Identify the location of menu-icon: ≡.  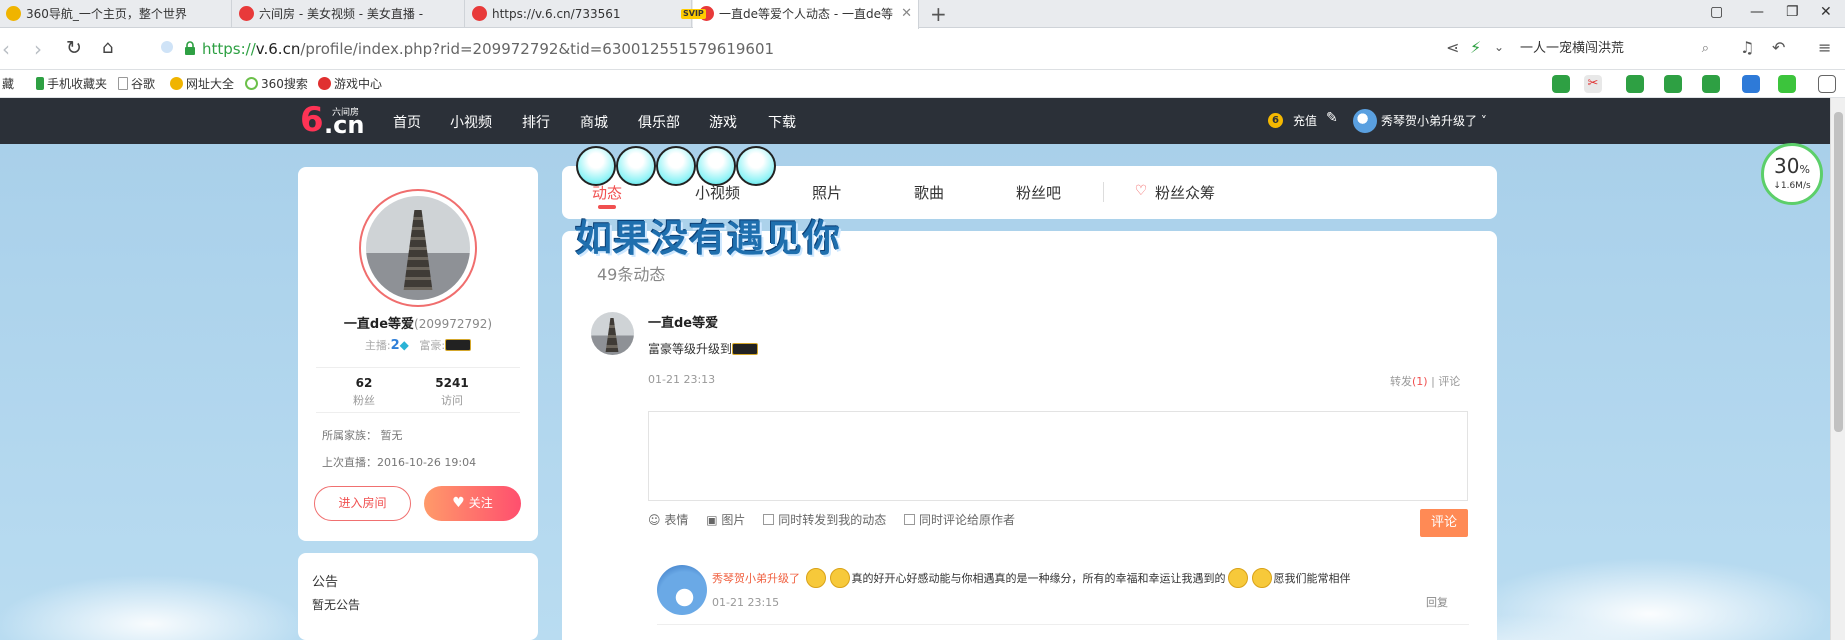
(1824, 47).